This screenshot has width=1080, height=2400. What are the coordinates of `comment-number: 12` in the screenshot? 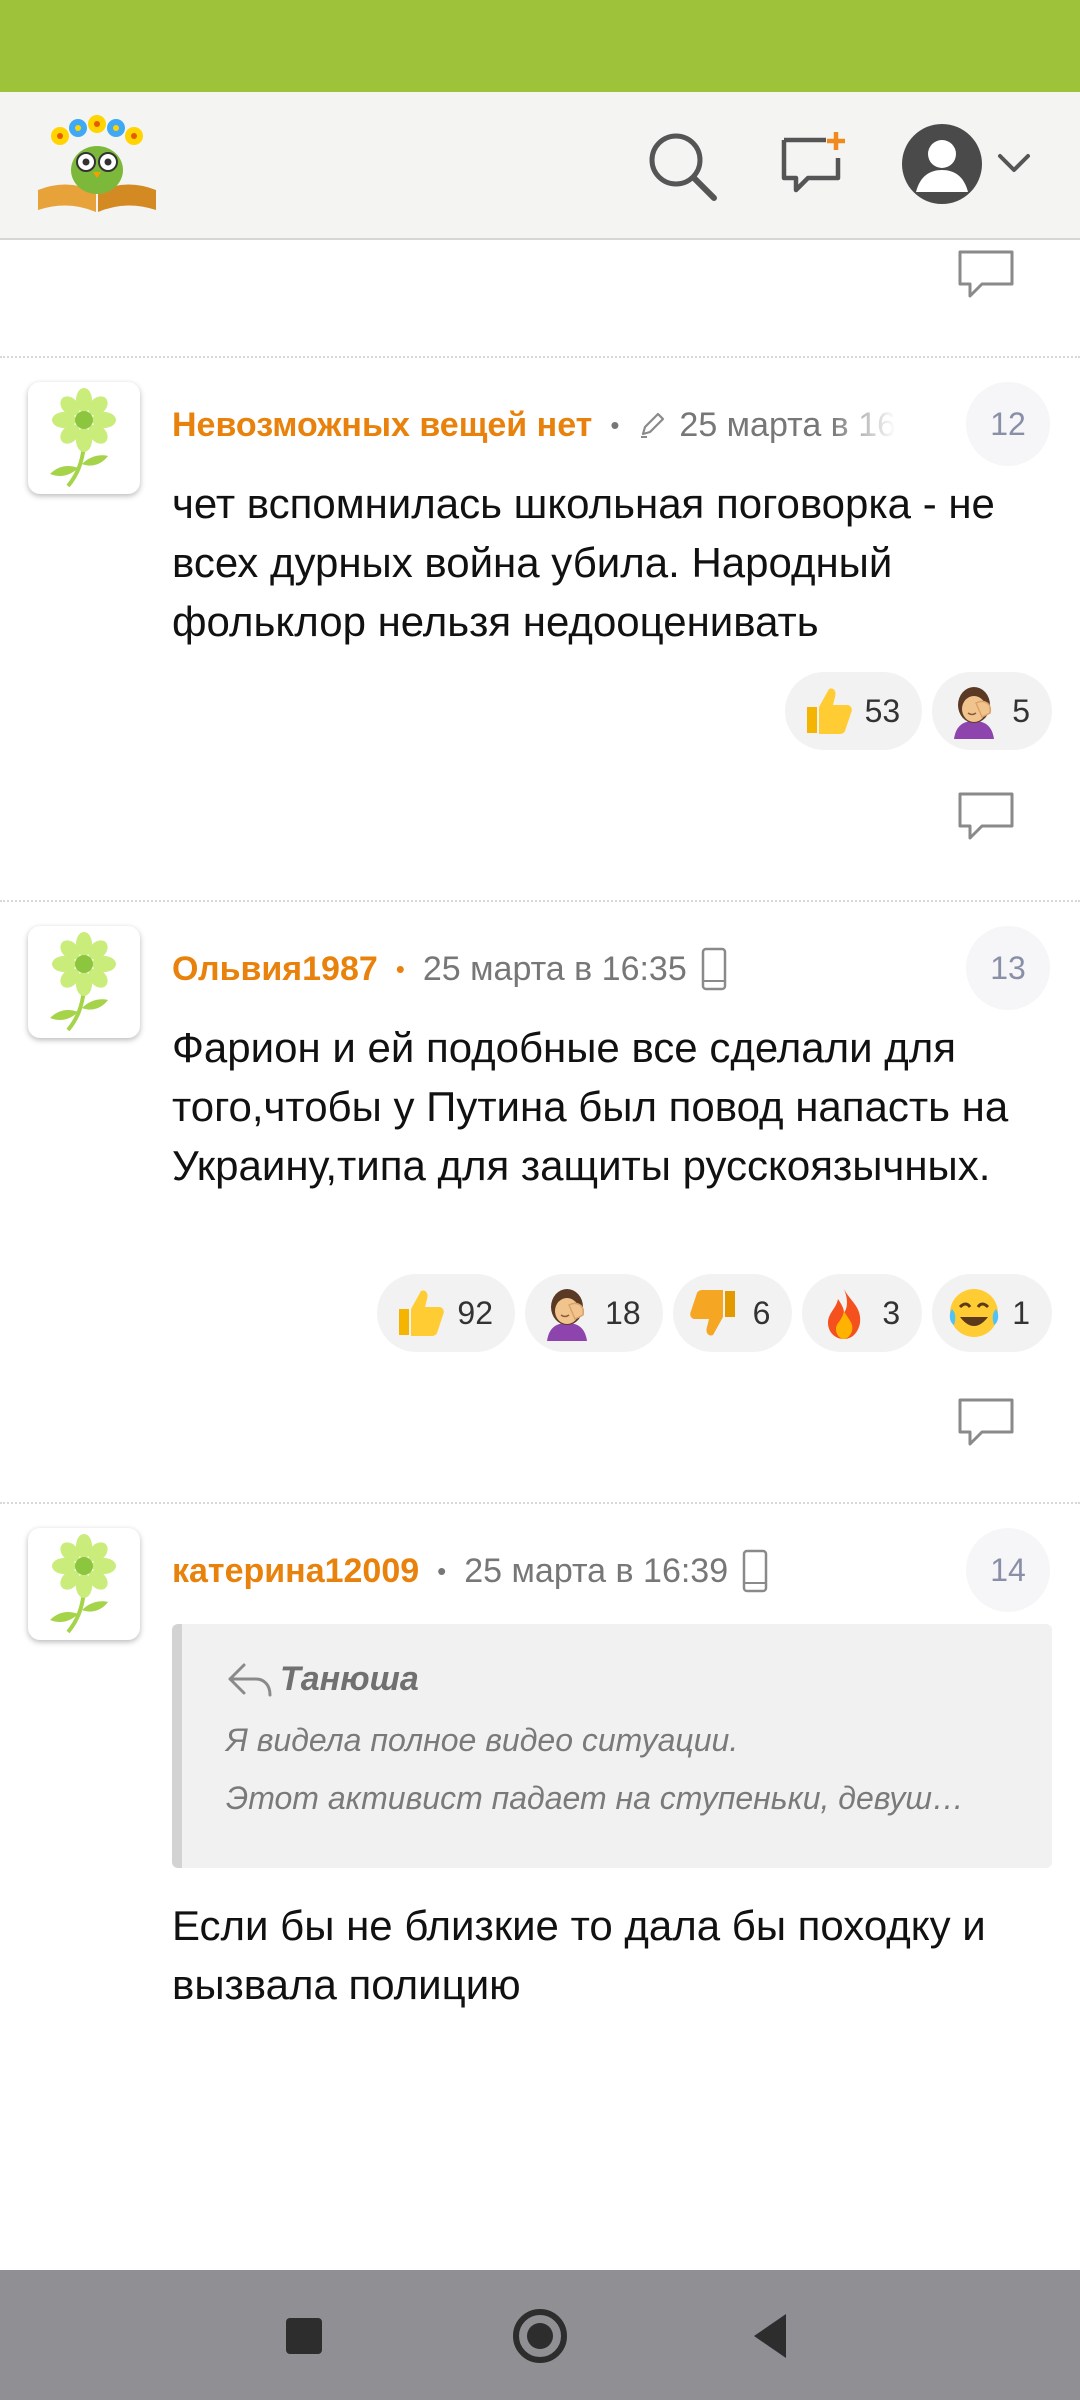 It's located at (1008, 424).